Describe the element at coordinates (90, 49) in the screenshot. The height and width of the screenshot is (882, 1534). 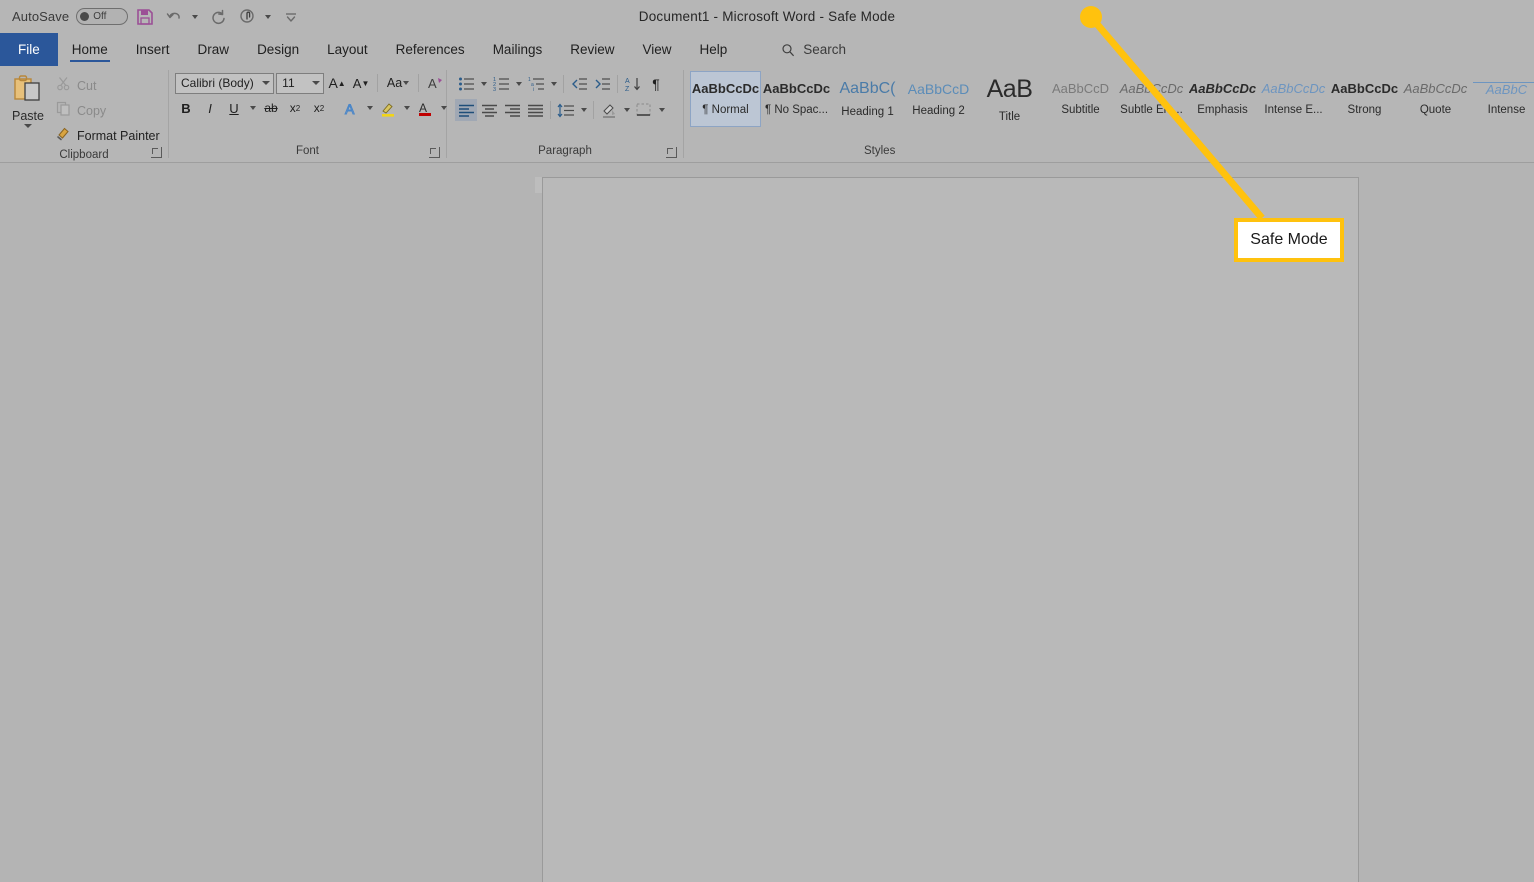
I see `tab-home: Home` at that location.